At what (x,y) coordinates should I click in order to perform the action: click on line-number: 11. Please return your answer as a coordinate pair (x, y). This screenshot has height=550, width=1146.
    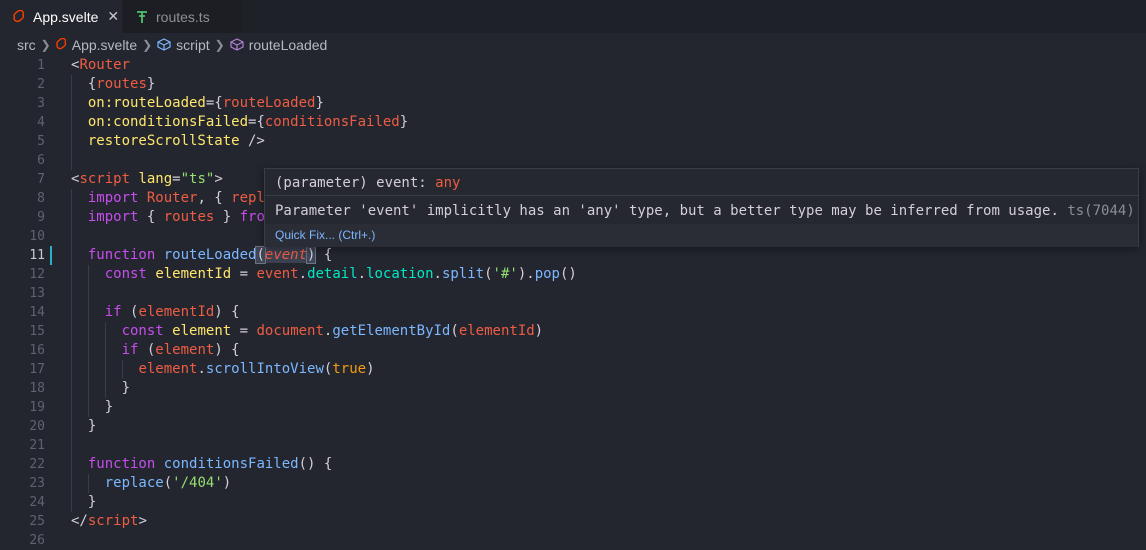
    Looking at the image, I should click on (37, 255).